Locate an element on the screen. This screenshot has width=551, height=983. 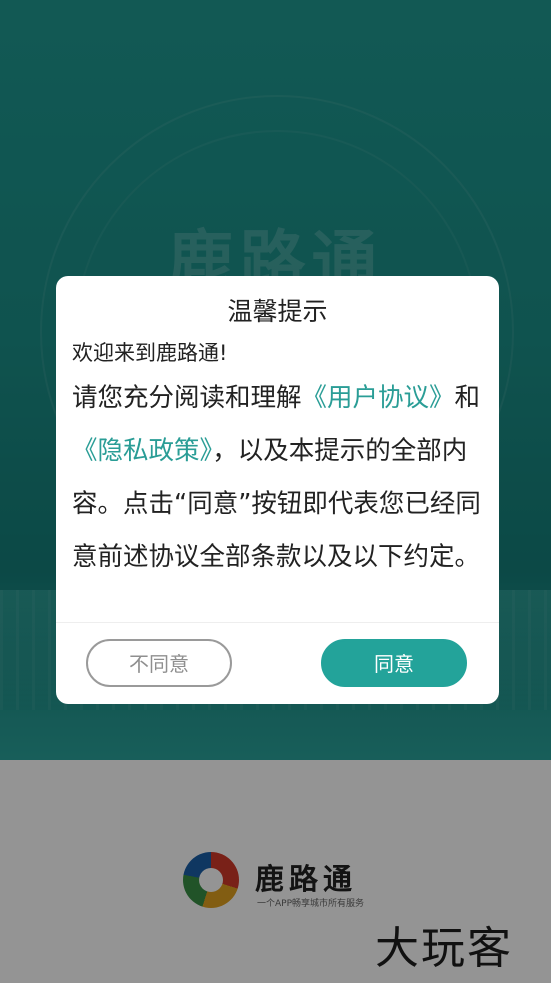
disagree-button: 不同意 is located at coordinates (159, 663).